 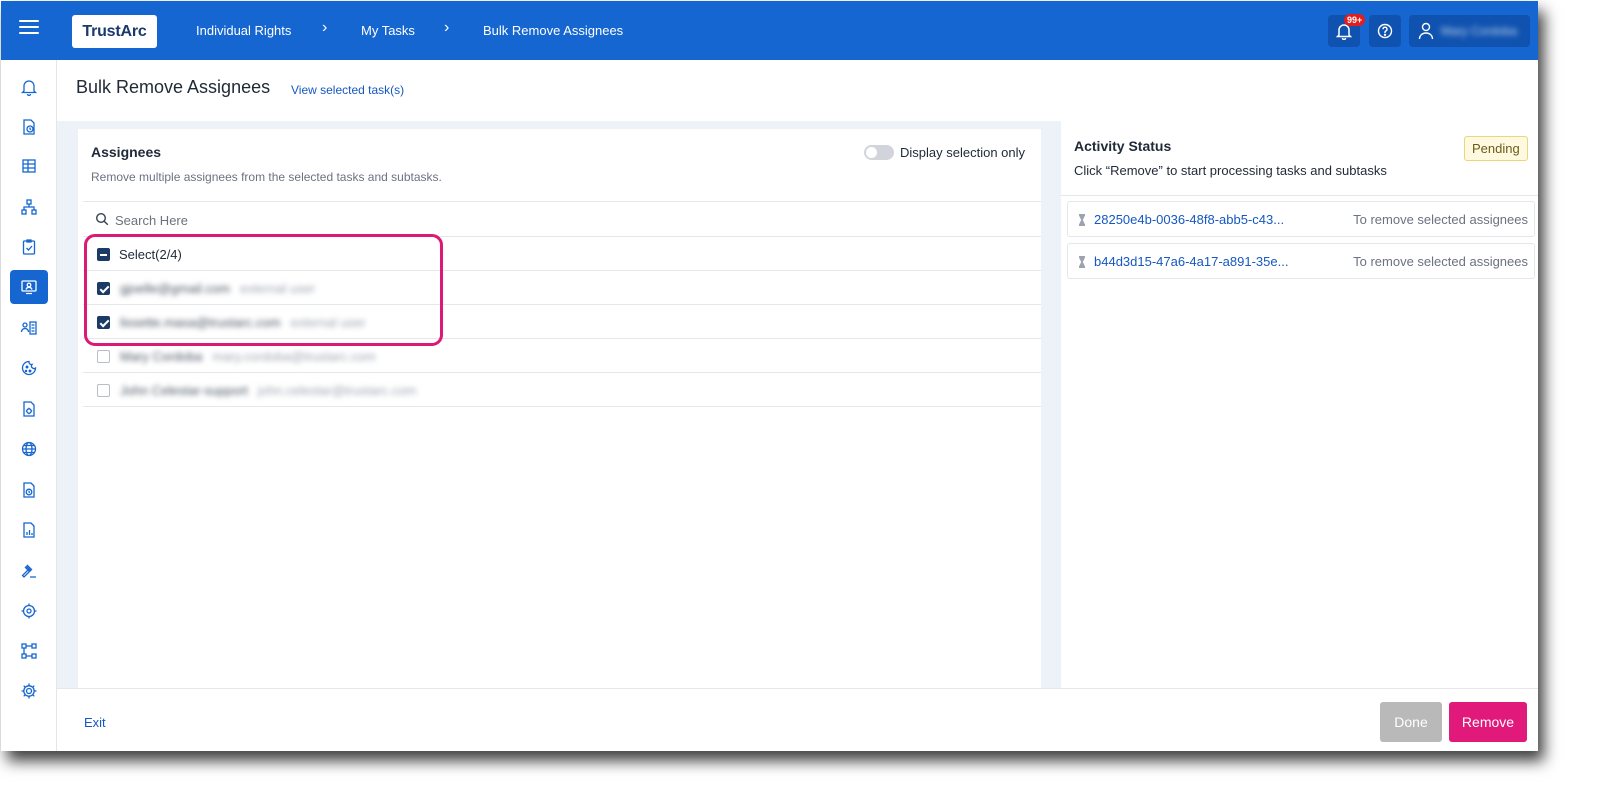 I want to click on status-badge: Pending, so click(x=1496, y=148).